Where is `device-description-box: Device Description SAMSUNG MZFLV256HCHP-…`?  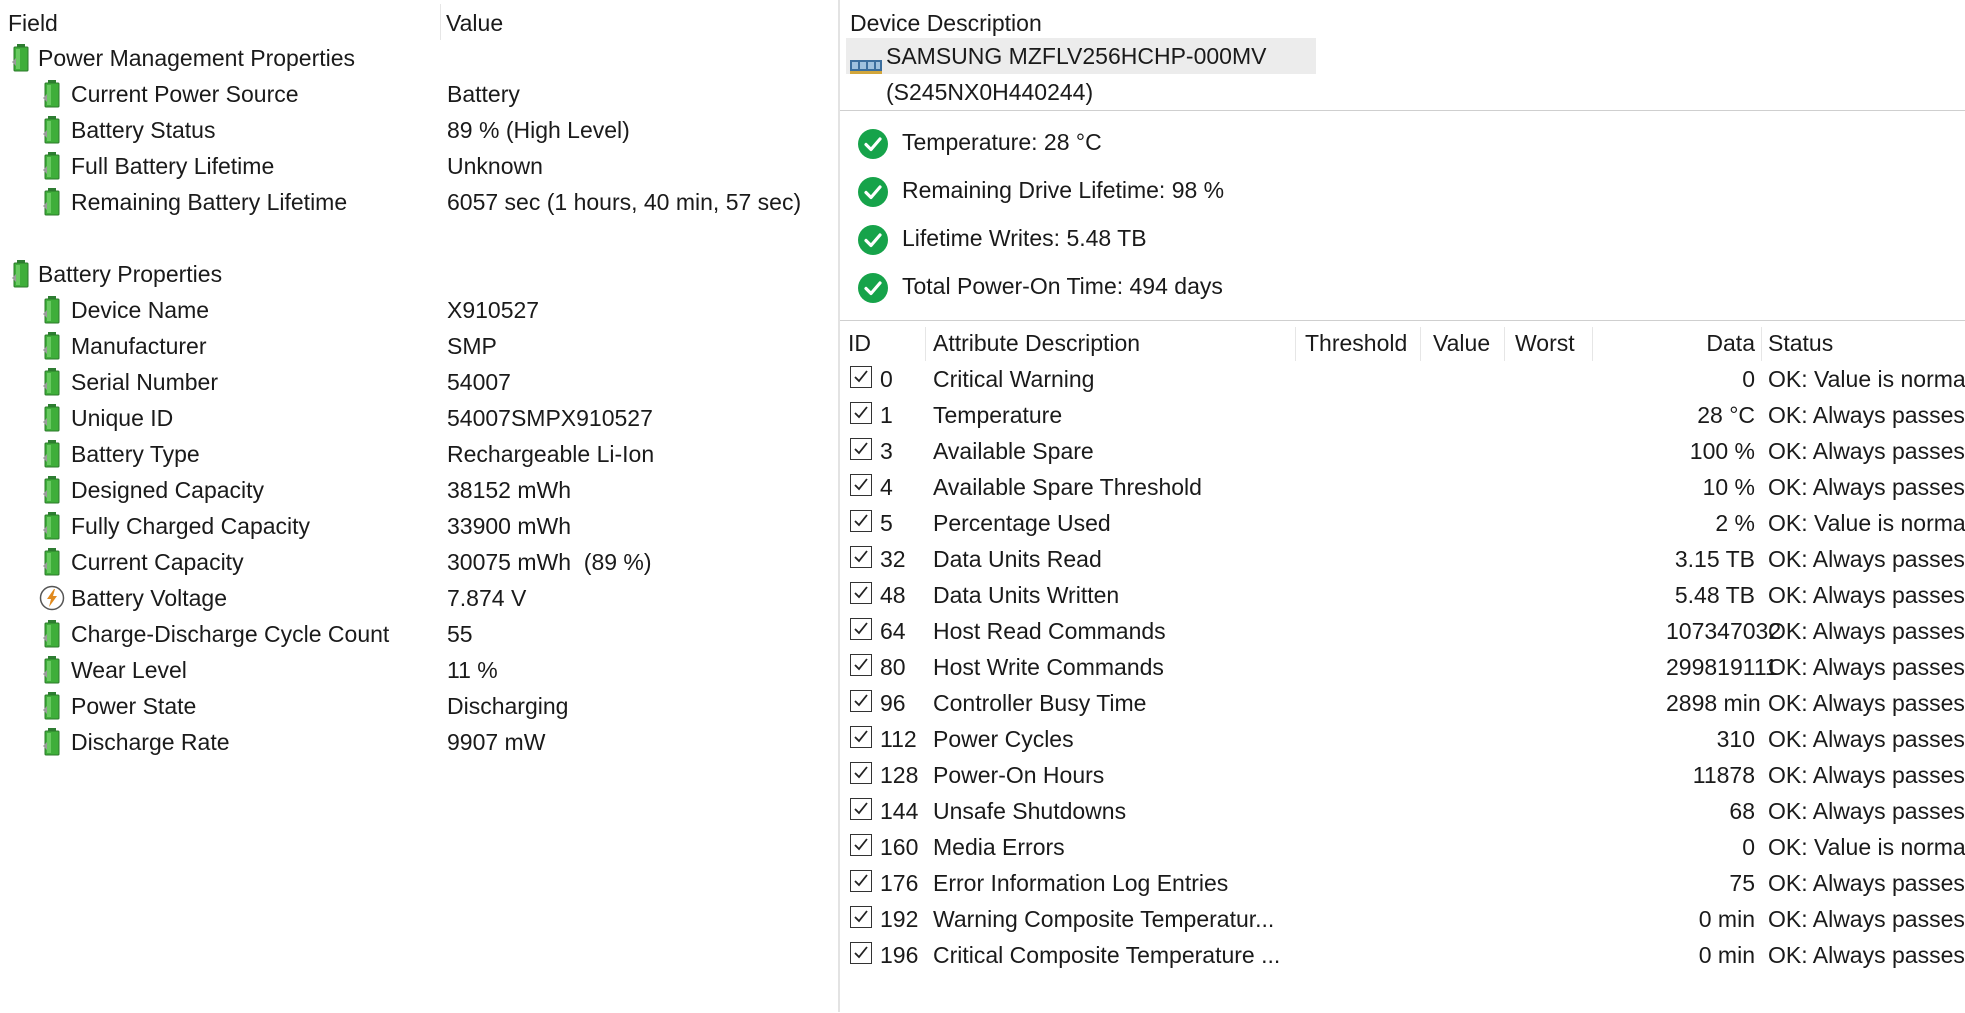 device-description-box: Device Description SAMSUNG MZFLV256HCHP-… is located at coordinates (1402, 55).